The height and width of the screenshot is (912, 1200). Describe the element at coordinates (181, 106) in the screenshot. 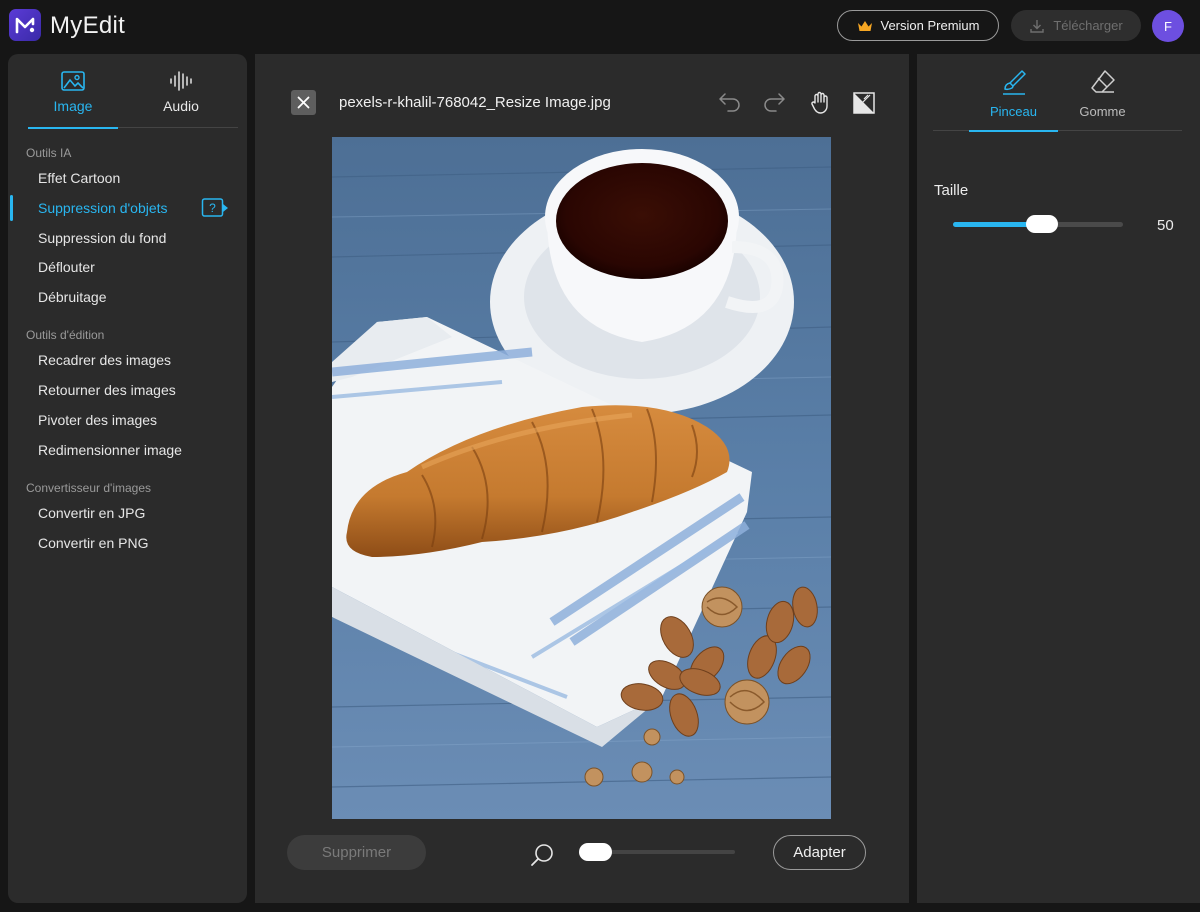

I see `tab-audio-label: Audio` at that location.